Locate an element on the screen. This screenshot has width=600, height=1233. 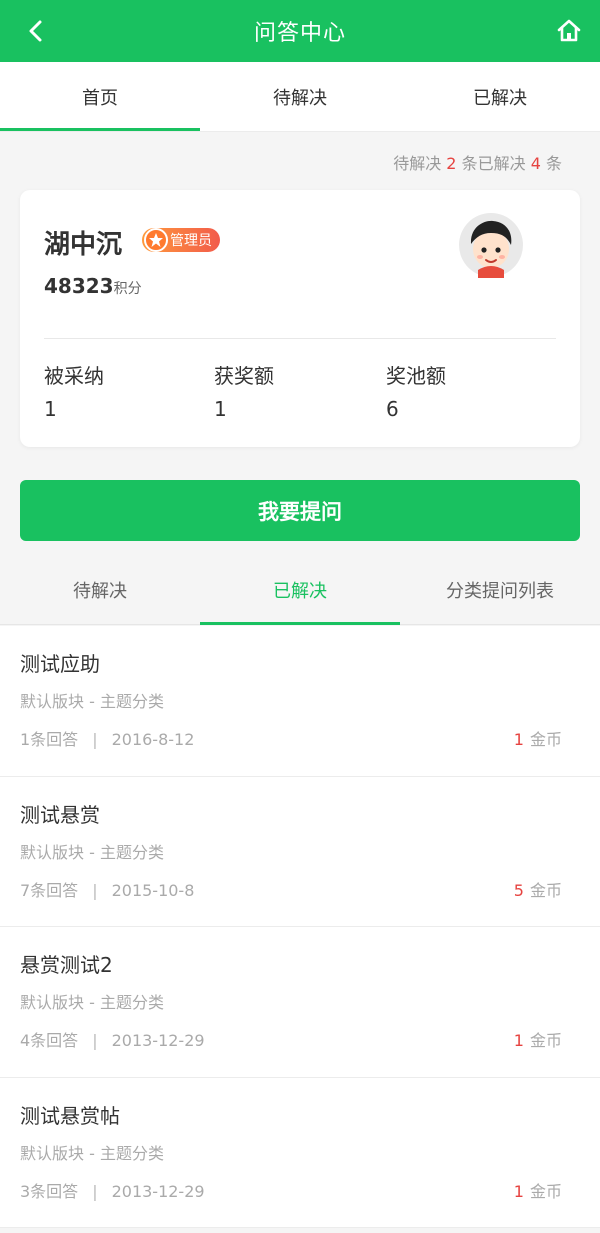
resolved-count: 4 is located at coordinates (535, 163).